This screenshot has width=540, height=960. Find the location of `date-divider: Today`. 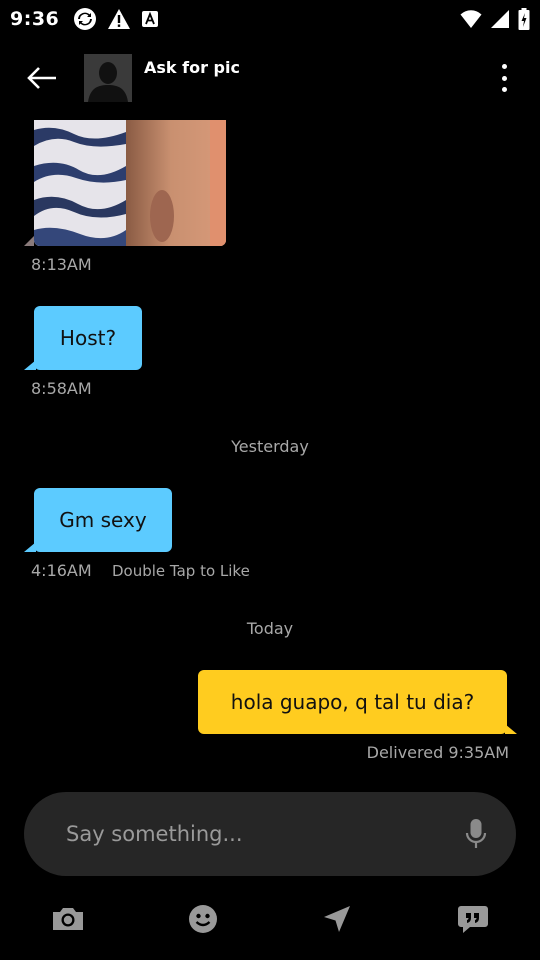

date-divider: Today is located at coordinates (270, 628).